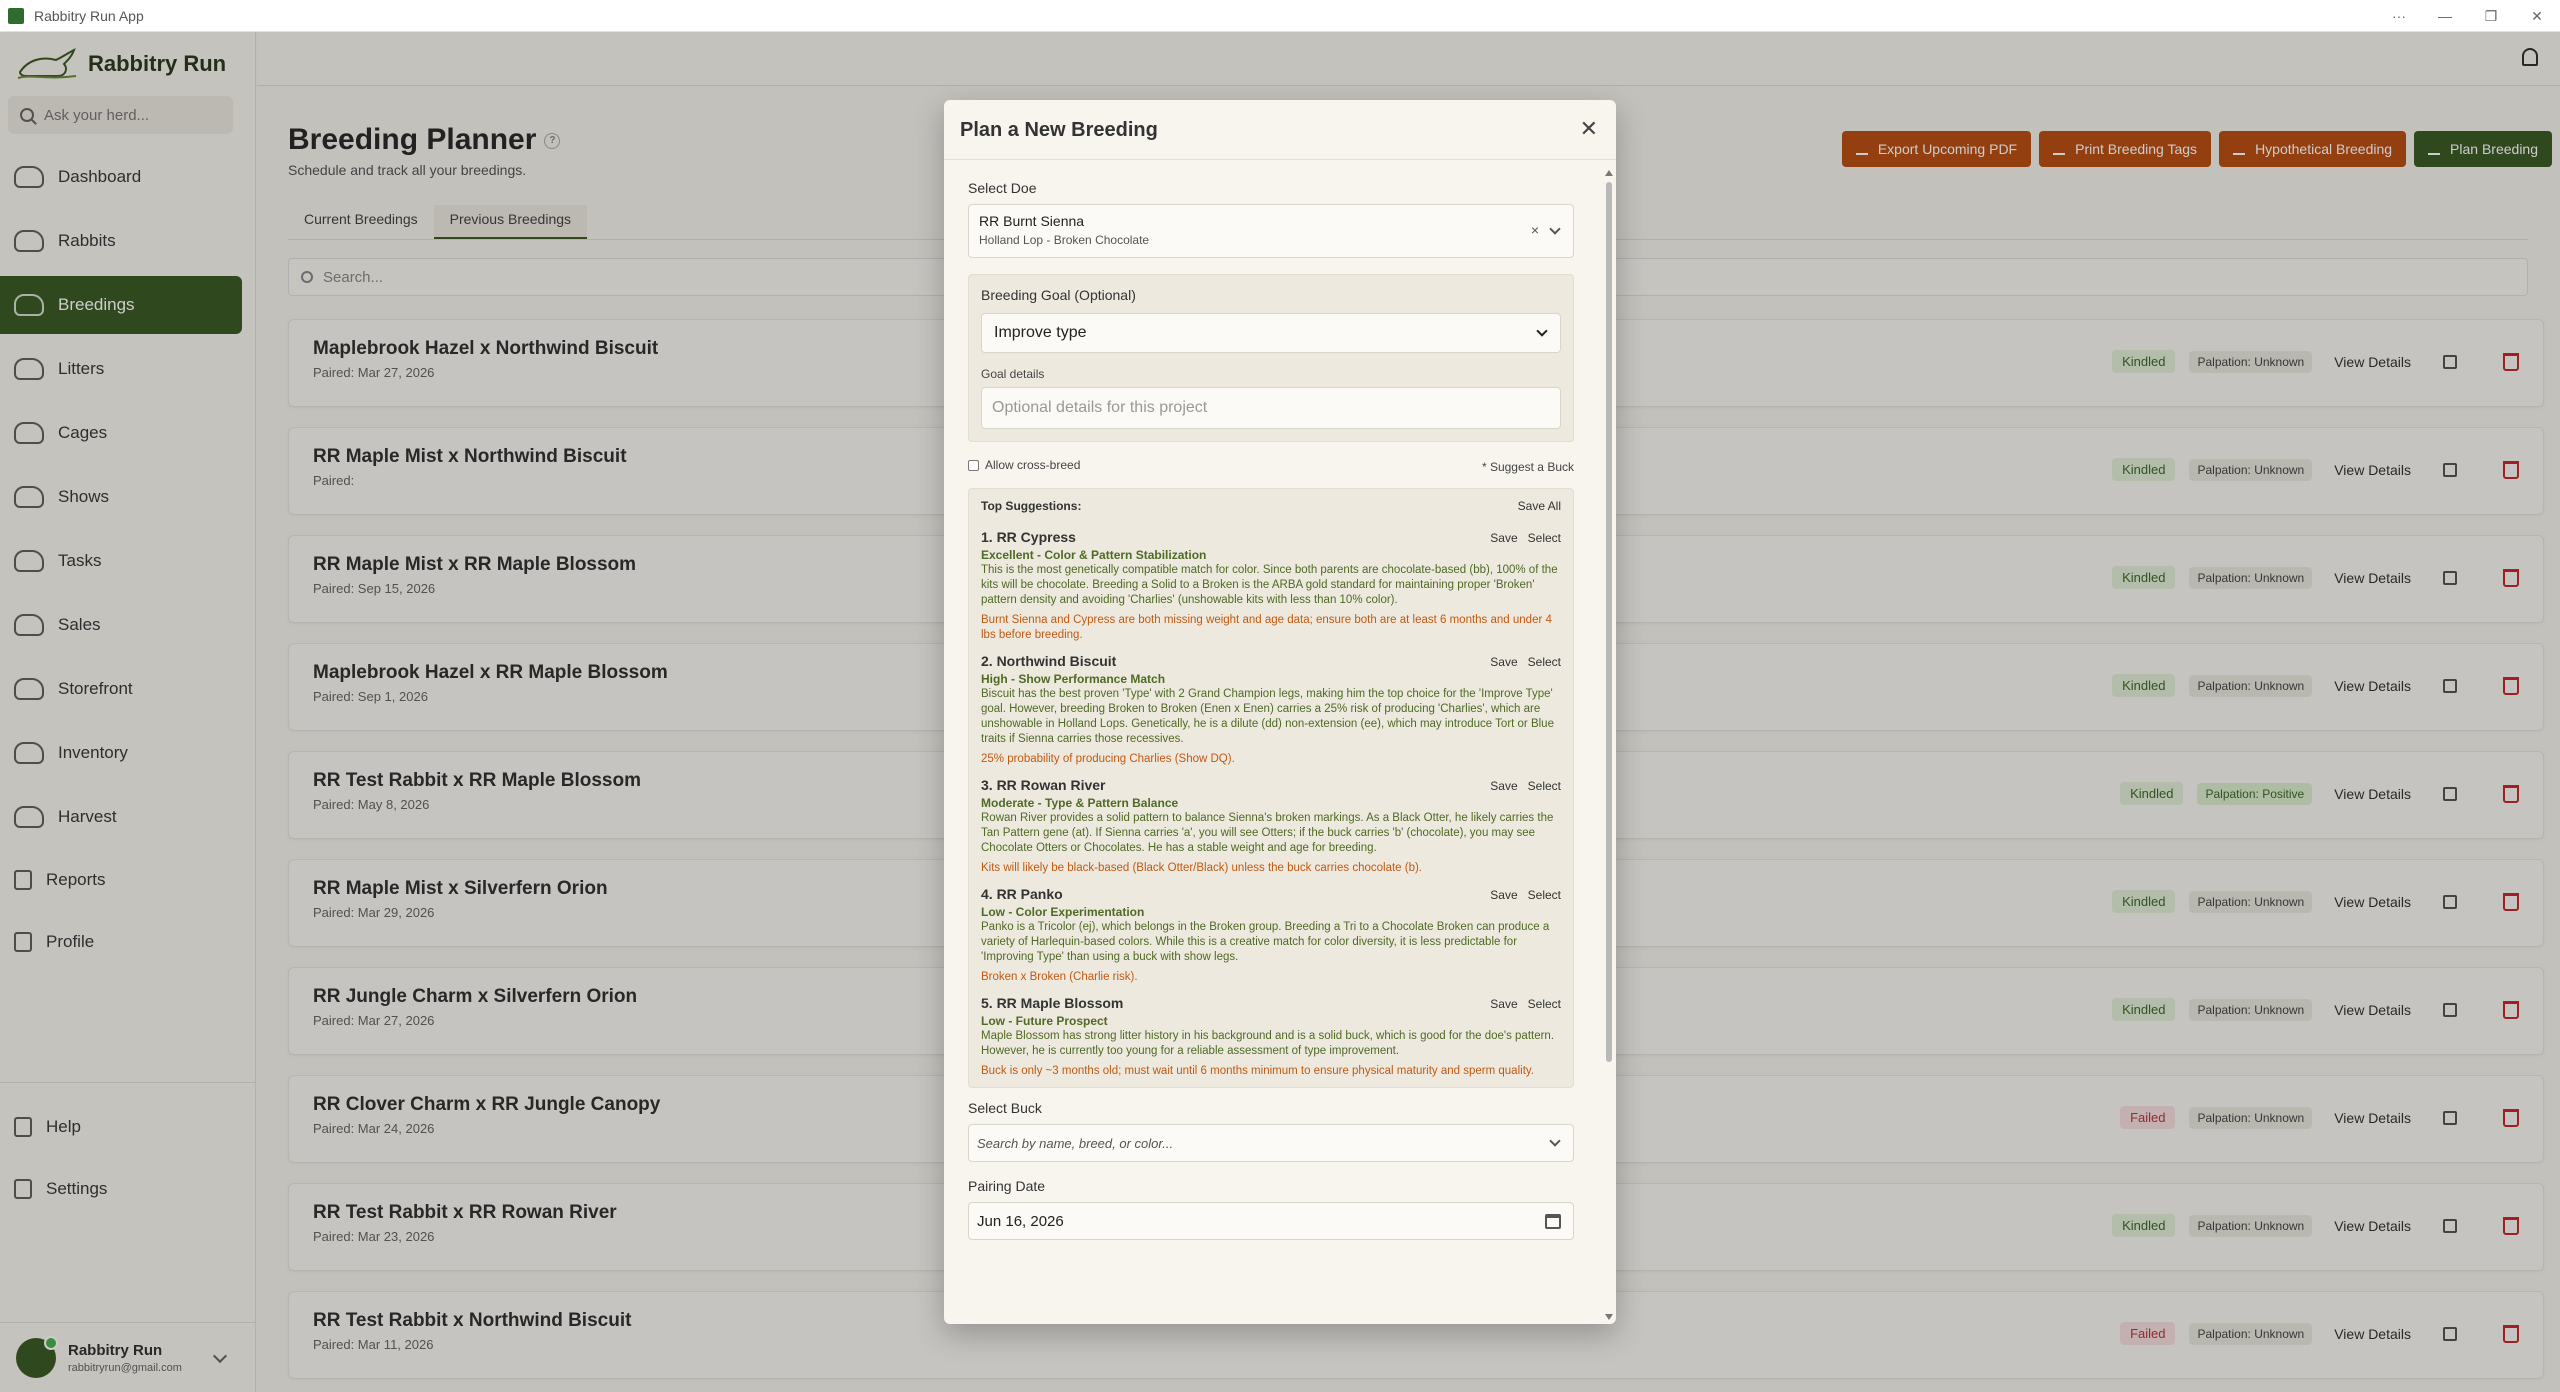 Image resolution: width=2560 pixels, height=1392 pixels. I want to click on pairing-date-label: Pairing Date, so click(1007, 1186).